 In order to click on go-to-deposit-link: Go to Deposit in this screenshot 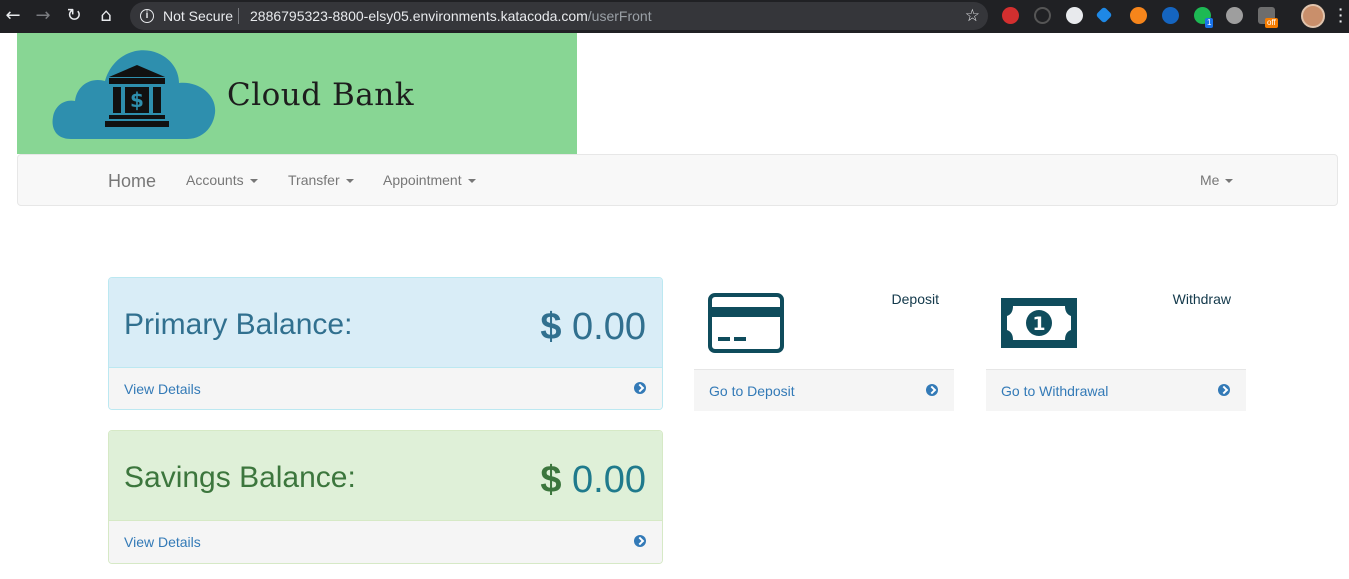, I will do `click(752, 391)`.